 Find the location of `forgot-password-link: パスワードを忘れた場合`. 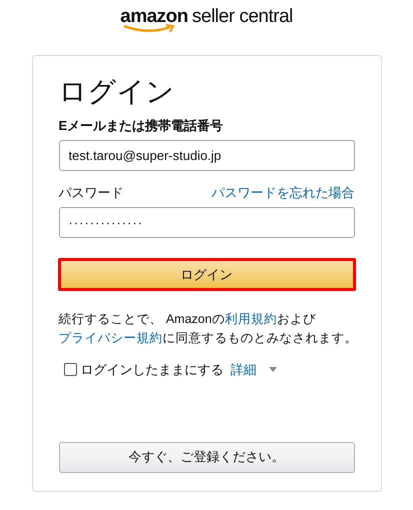

forgot-password-link: パスワードを忘れた場合 is located at coordinates (283, 193).